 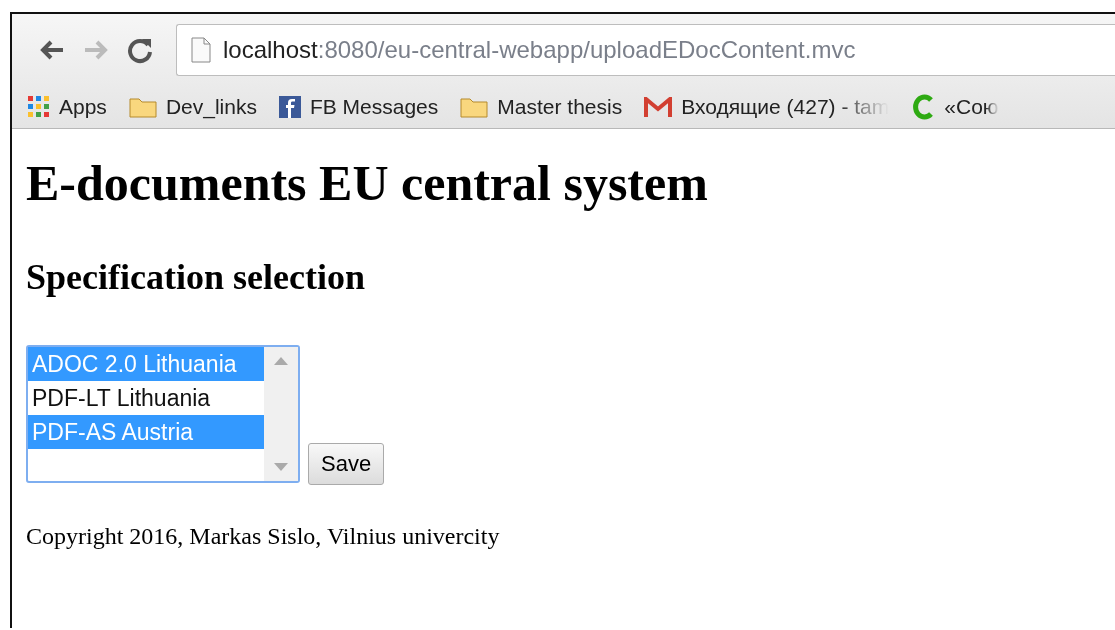 I want to click on specification-listbox: ADOC 2.0 Lithuania PDF-LT Lithuania PDF-AS Austria, so click(x=163, y=414).